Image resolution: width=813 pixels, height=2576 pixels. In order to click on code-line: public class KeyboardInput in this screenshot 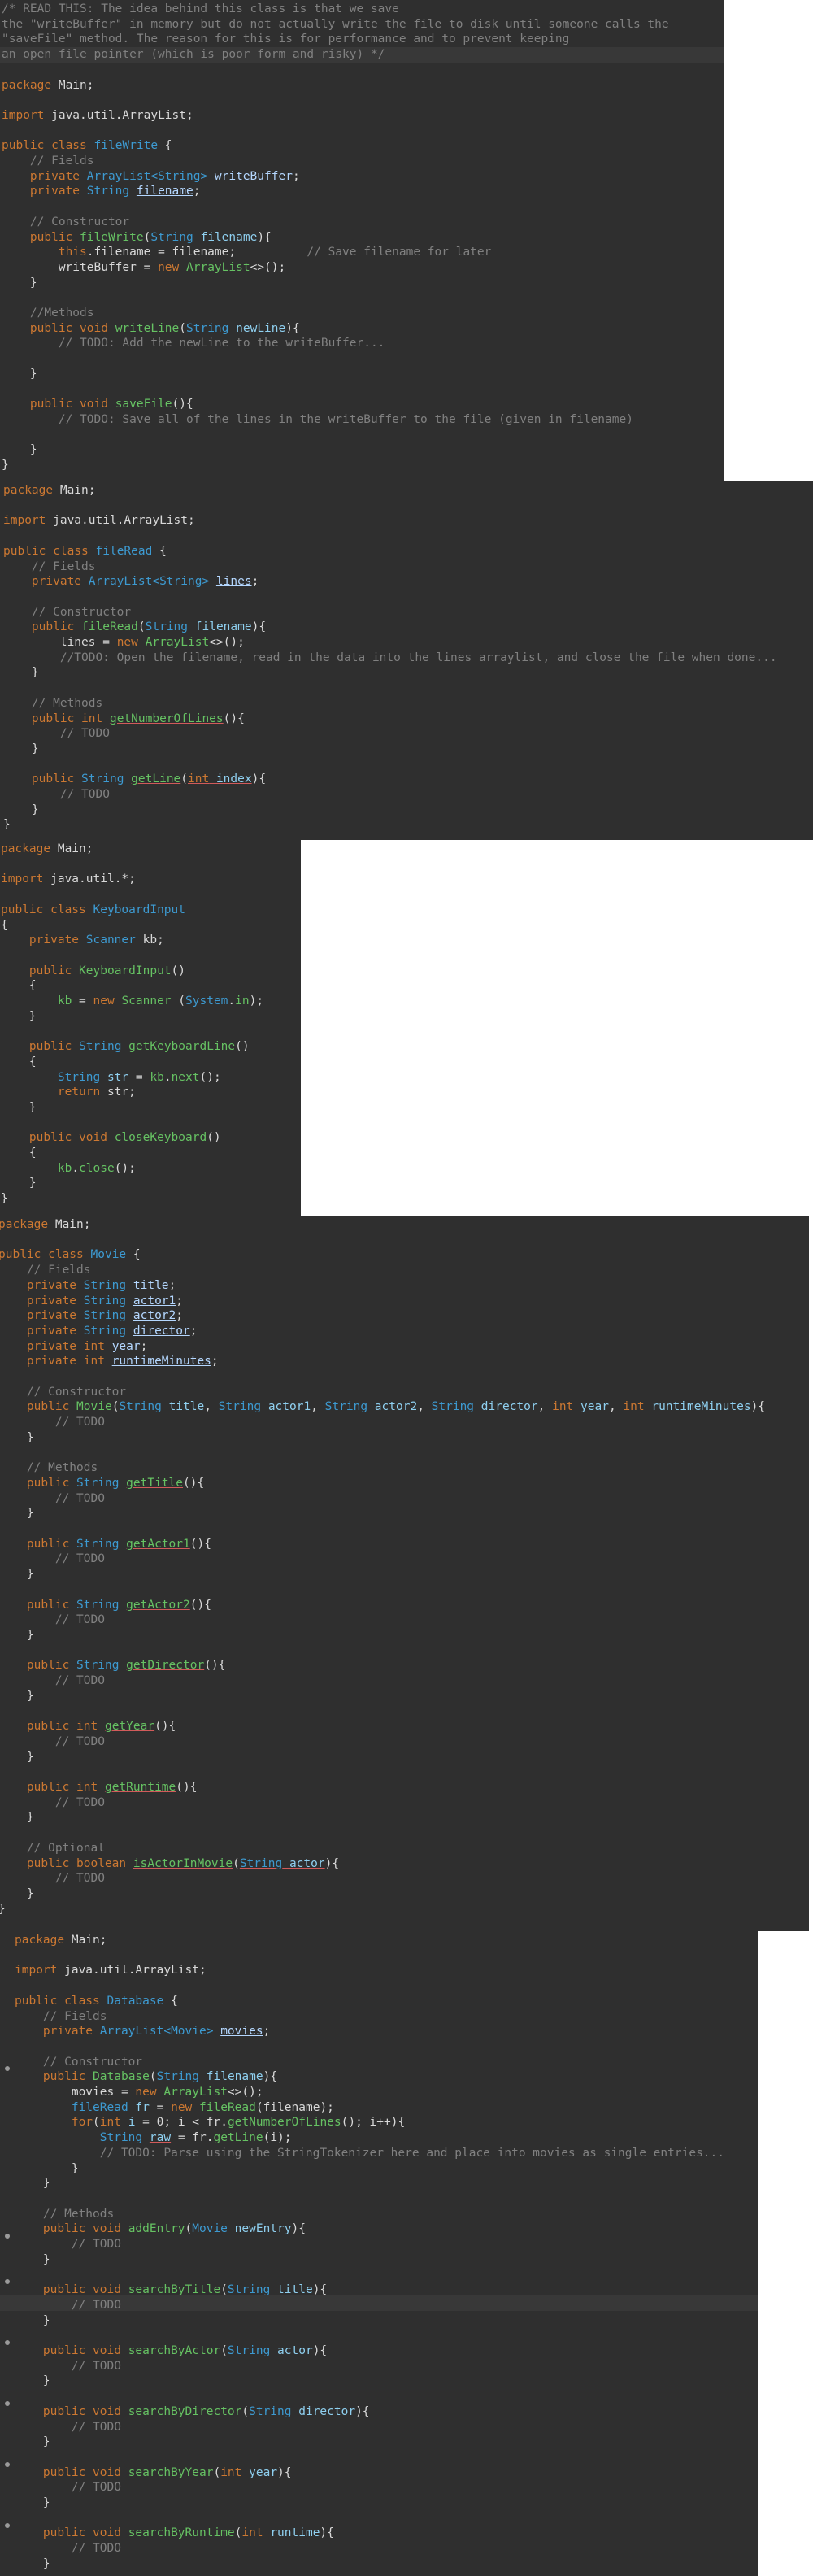, I will do `click(132, 911)`.